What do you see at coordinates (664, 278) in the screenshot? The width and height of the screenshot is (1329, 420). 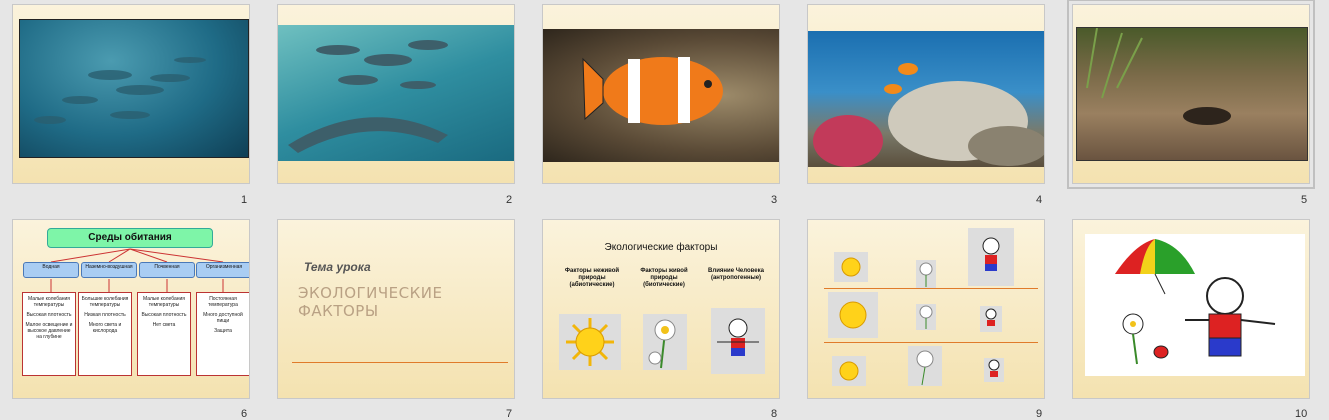 I see `label-biotic: Факторы живой природы (биотические)` at bounding box center [664, 278].